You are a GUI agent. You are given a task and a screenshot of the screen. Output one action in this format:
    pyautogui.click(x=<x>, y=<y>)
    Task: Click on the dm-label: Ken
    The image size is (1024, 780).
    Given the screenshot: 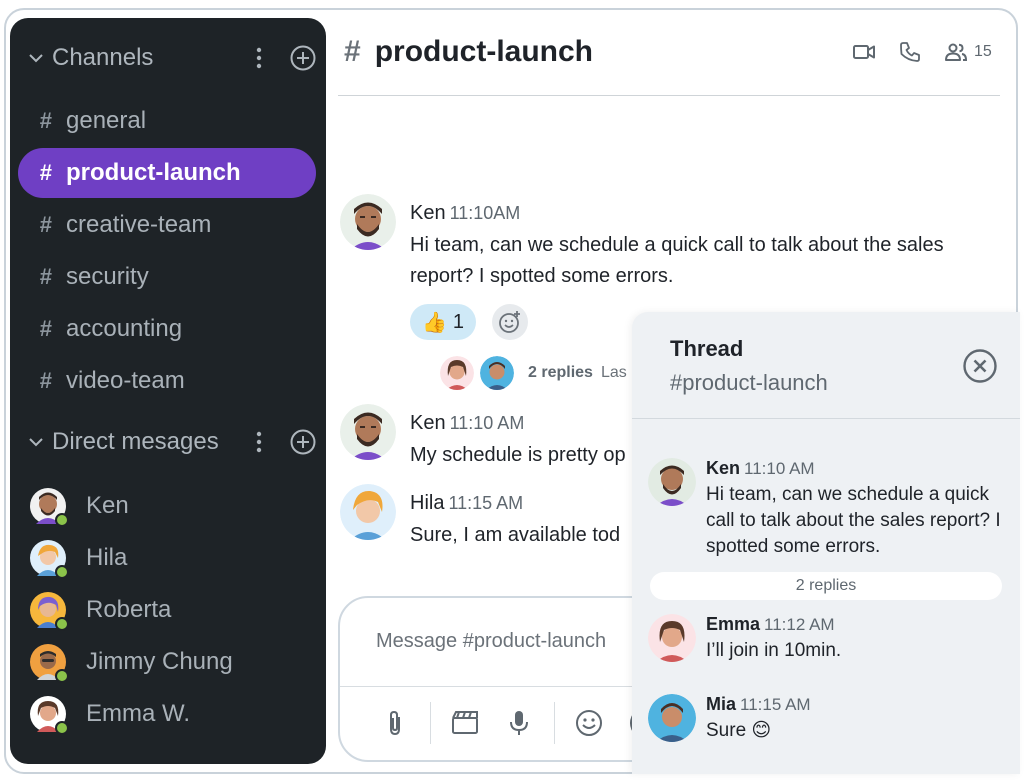 What is the action you would take?
    pyautogui.click(x=107, y=505)
    